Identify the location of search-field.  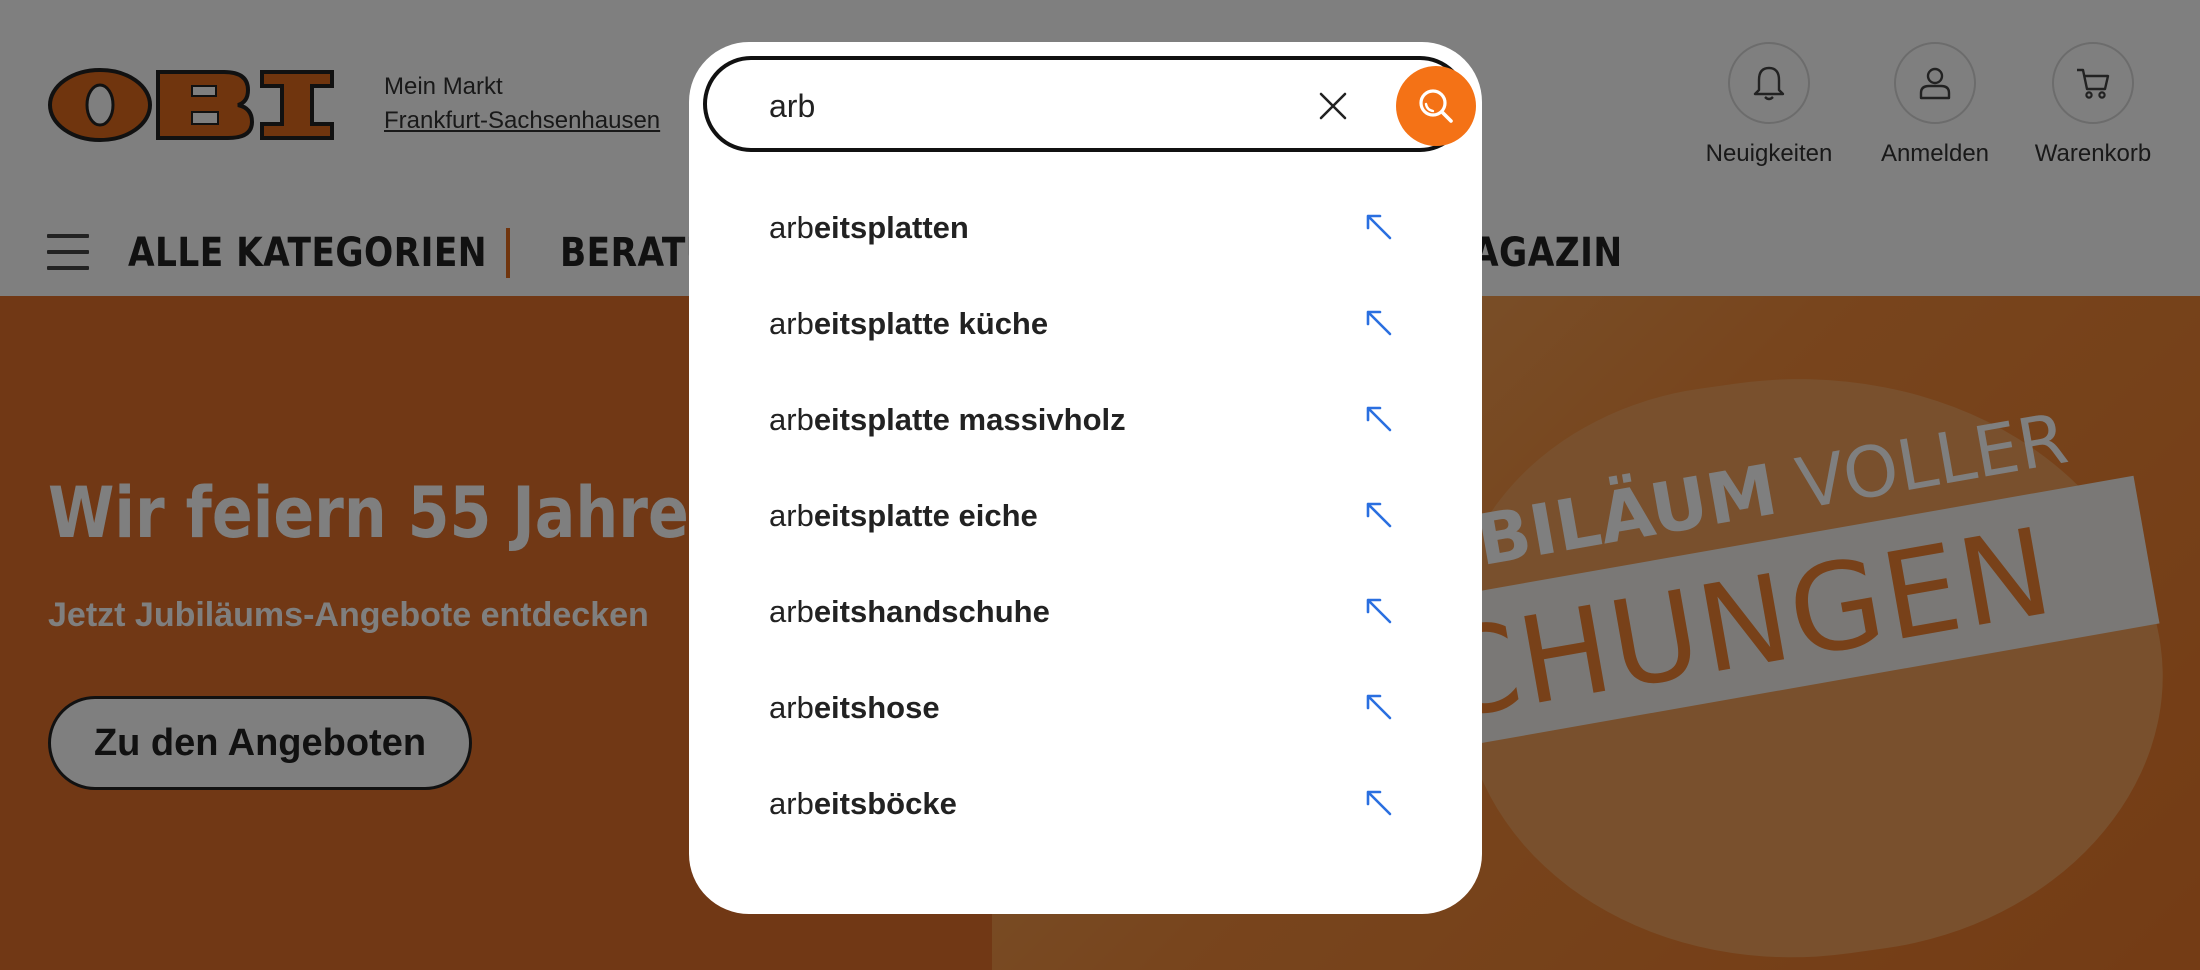
(1089, 104).